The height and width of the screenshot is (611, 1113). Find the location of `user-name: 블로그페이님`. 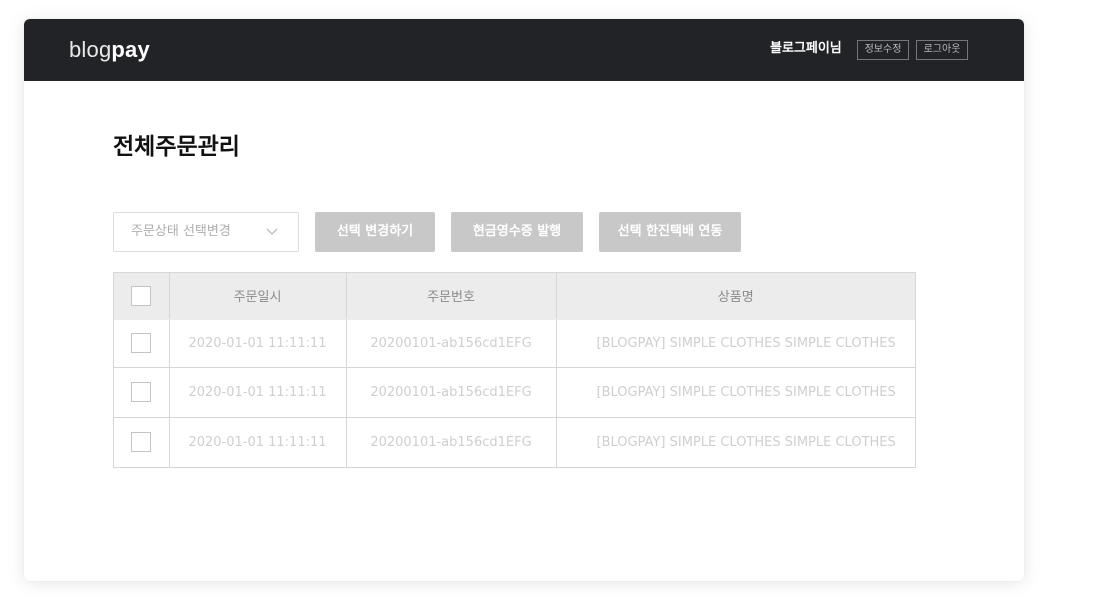

user-name: 블로그페이님 is located at coordinates (806, 48).